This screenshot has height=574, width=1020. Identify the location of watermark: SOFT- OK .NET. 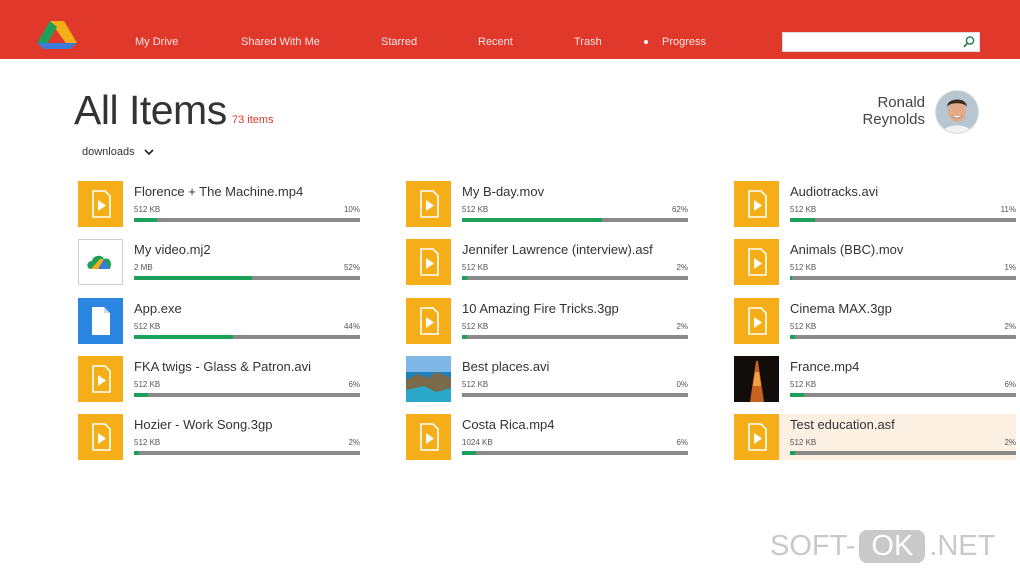
(882, 546).